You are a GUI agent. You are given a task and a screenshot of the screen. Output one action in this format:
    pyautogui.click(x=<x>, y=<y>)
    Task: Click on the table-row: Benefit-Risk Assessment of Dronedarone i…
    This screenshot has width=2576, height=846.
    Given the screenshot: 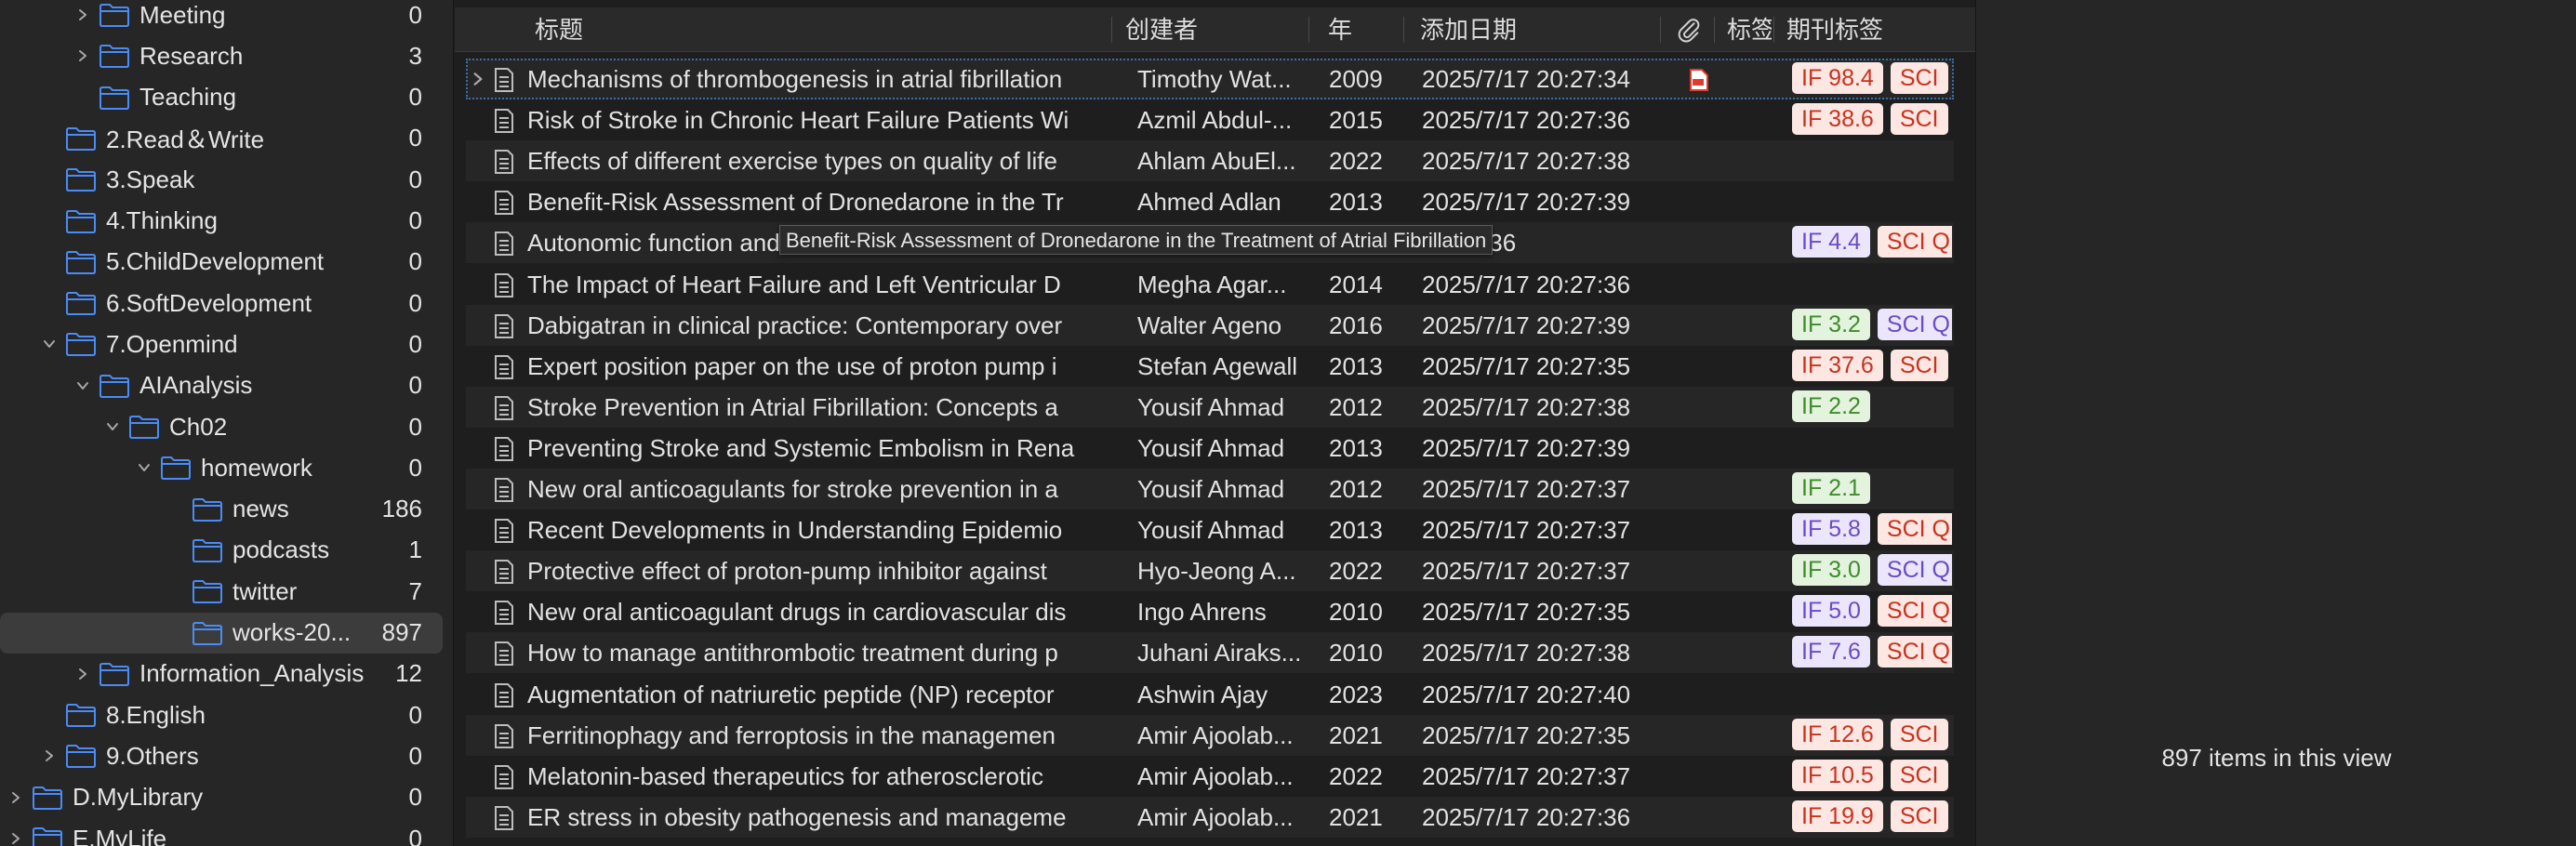 What is the action you would take?
    pyautogui.click(x=1210, y=202)
    